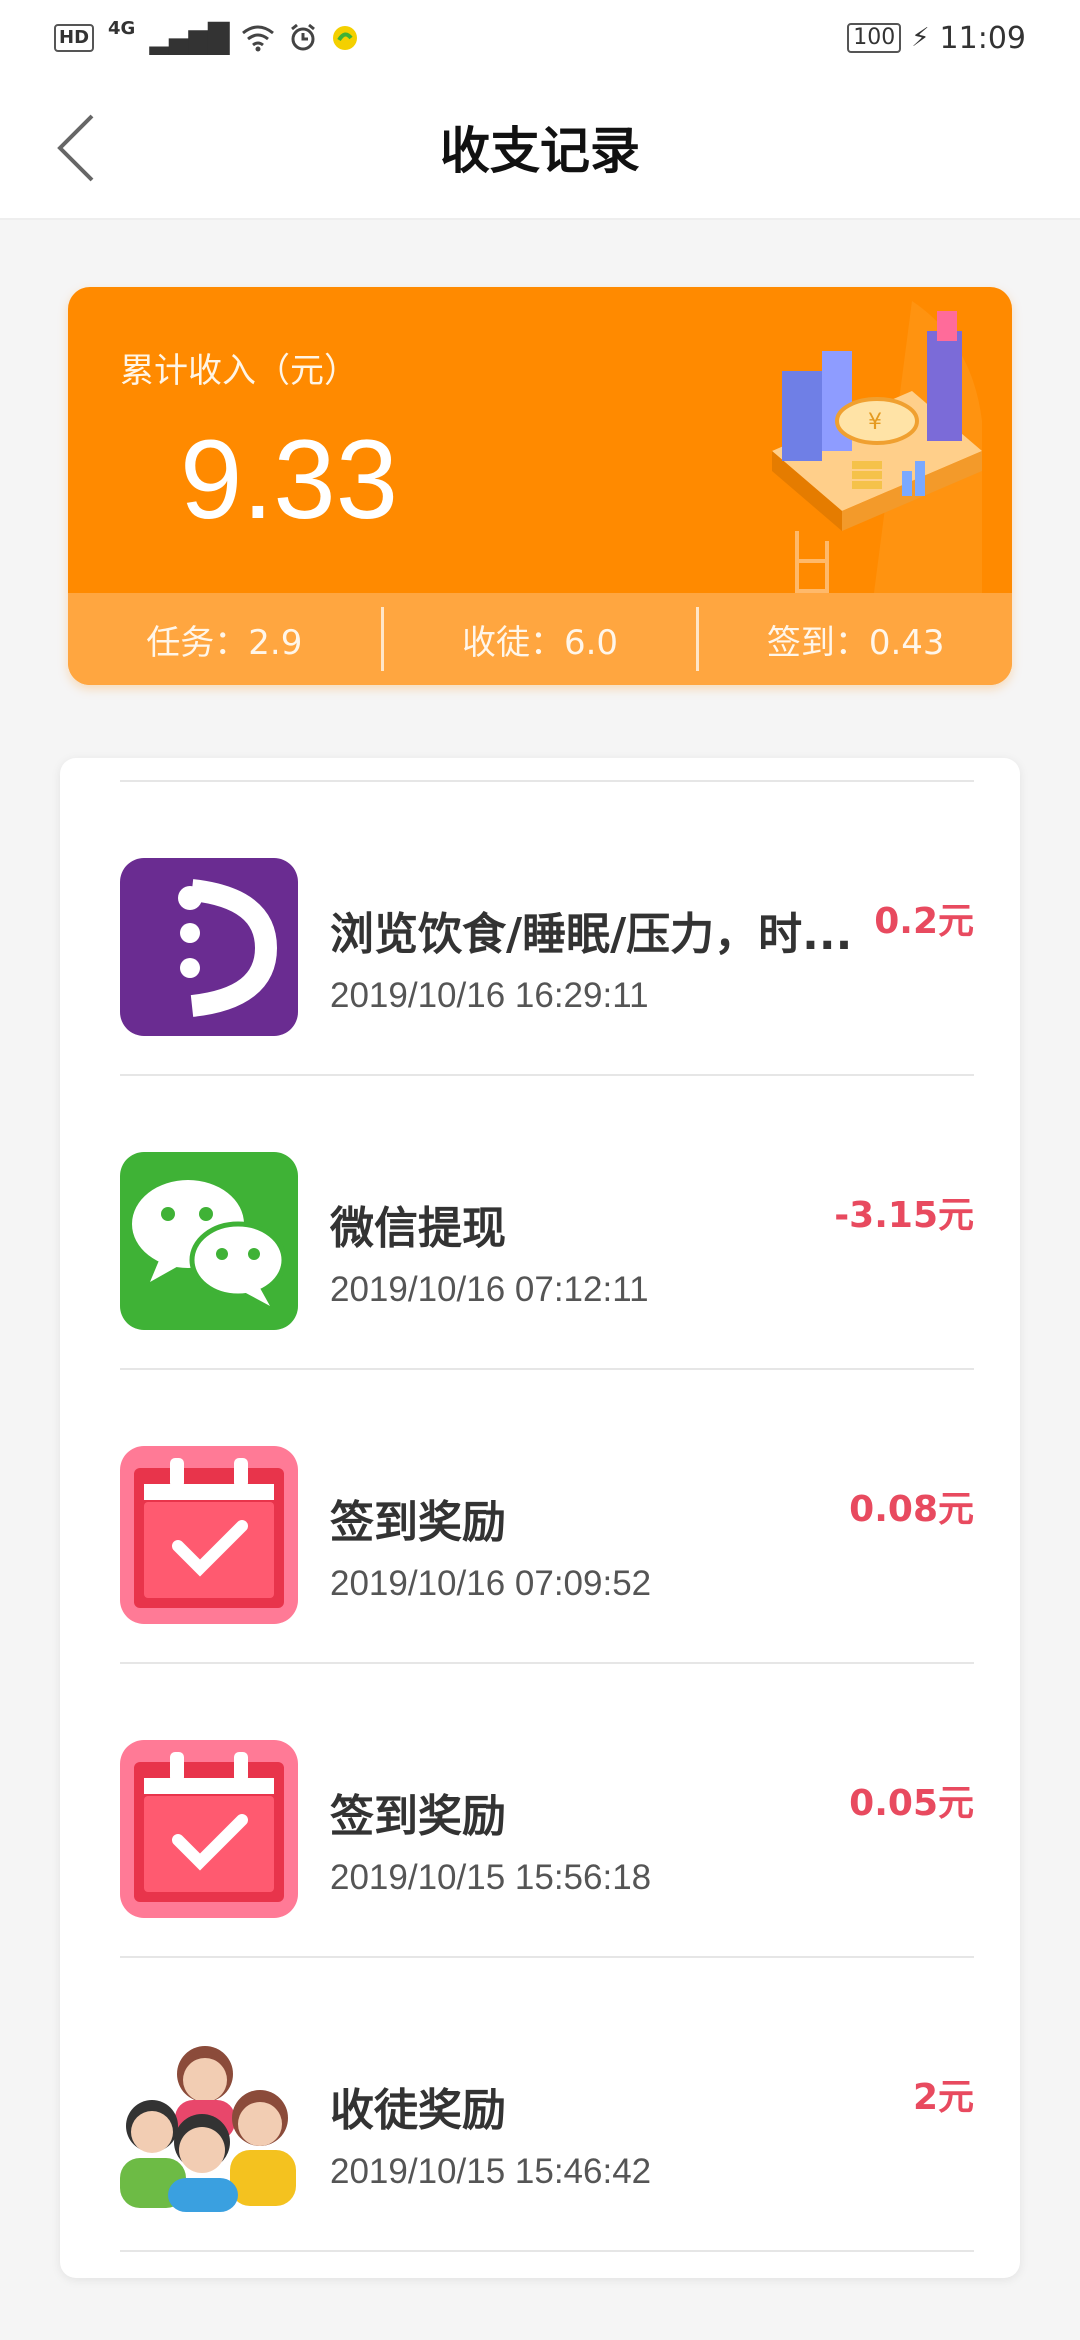 The image size is (1080, 2340). I want to click on income-breakdown: 任务：2.9 收徒：6.0 签到：0.43, so click(540, 639).